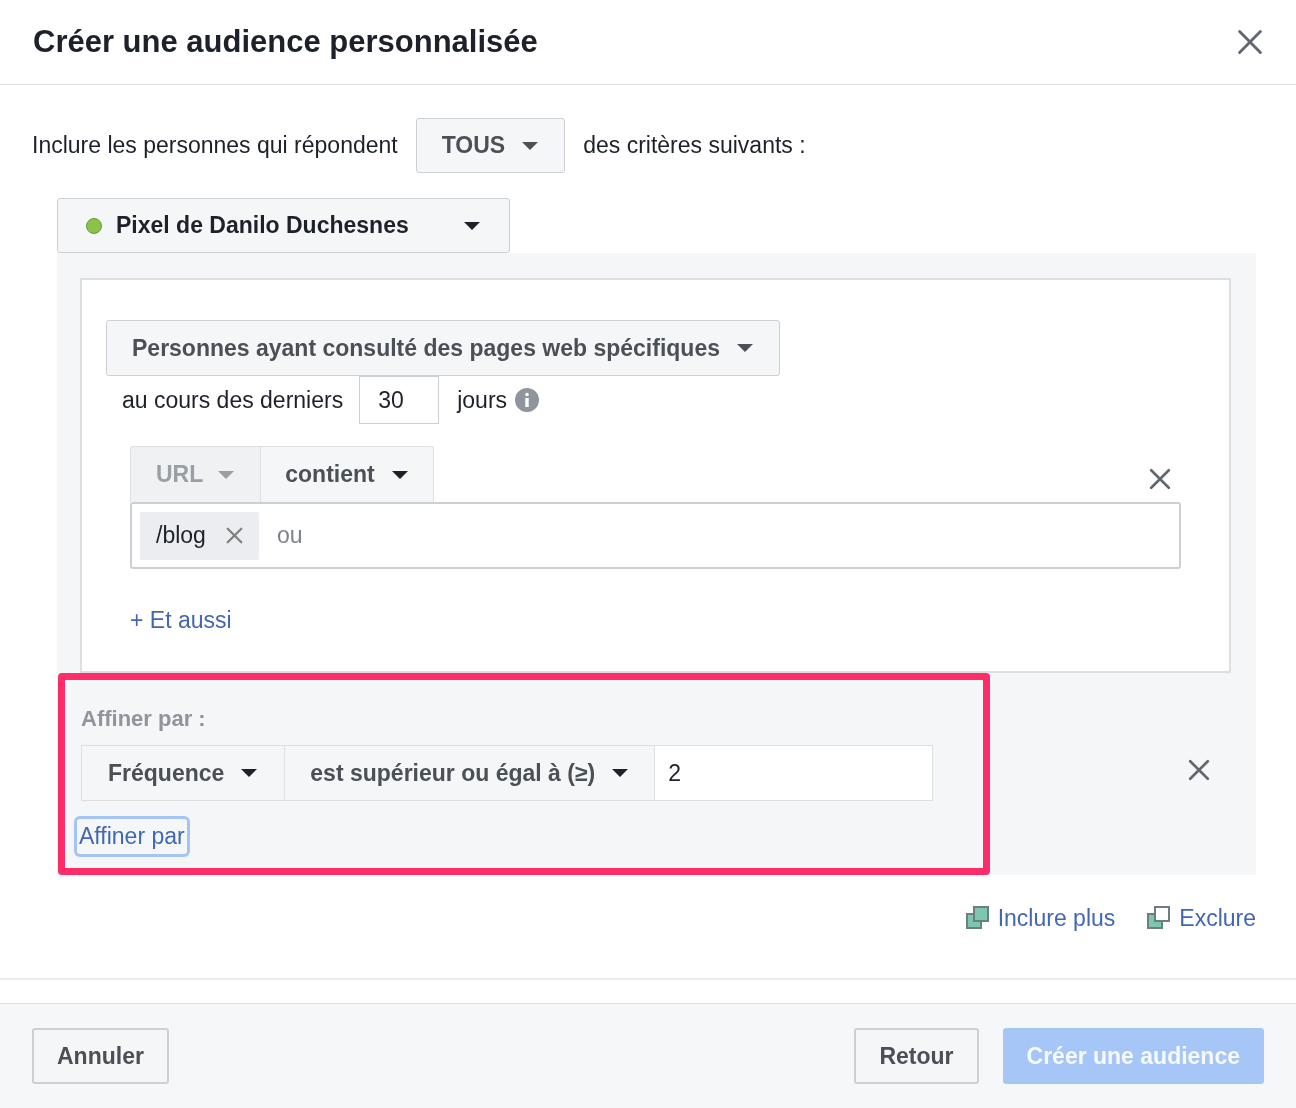 Image resolution: width=1296 pixels, height=1108 pixels. I want to click on rule-text: Inclure les personnes qui répondent, so click(215, 146).